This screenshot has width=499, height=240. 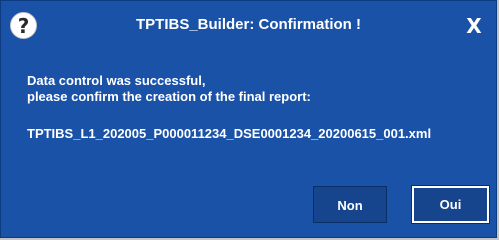 What do you see at coordinates (116, 80) in the screenshot?
I see `message-line-1: Data control was successful,` at bounding box center [116, 80].